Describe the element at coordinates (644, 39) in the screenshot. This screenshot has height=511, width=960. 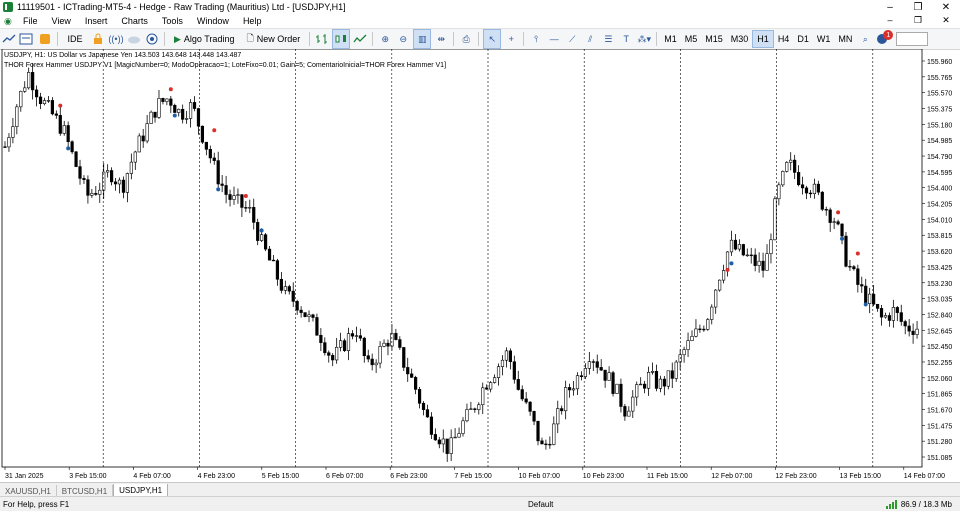
I see `shapes-icon: ⁂▾` at that location.